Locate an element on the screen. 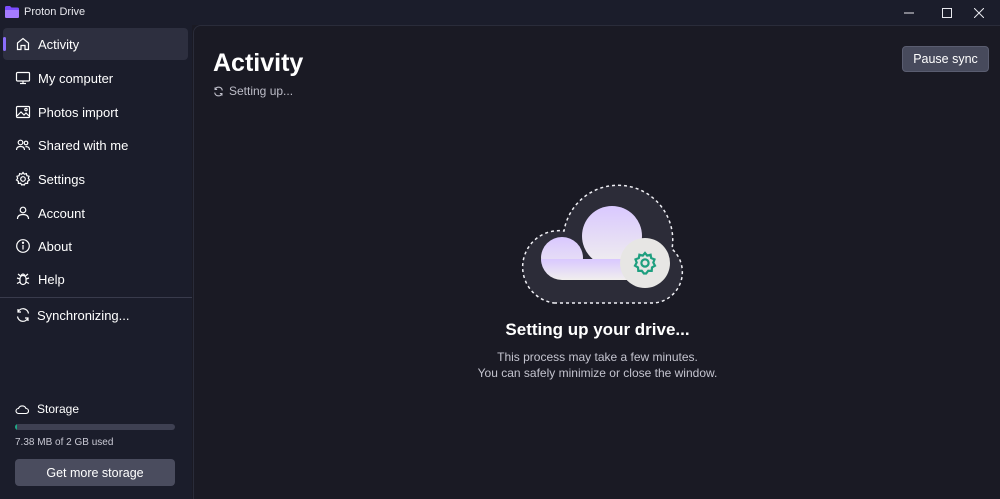  minimize-icon is located at coordinates (909, 12).